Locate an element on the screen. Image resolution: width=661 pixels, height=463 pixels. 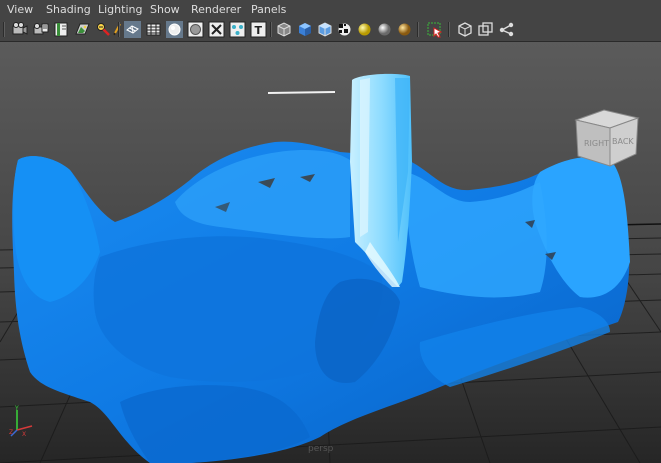
checker-icon is located at coordinates (344, 29).